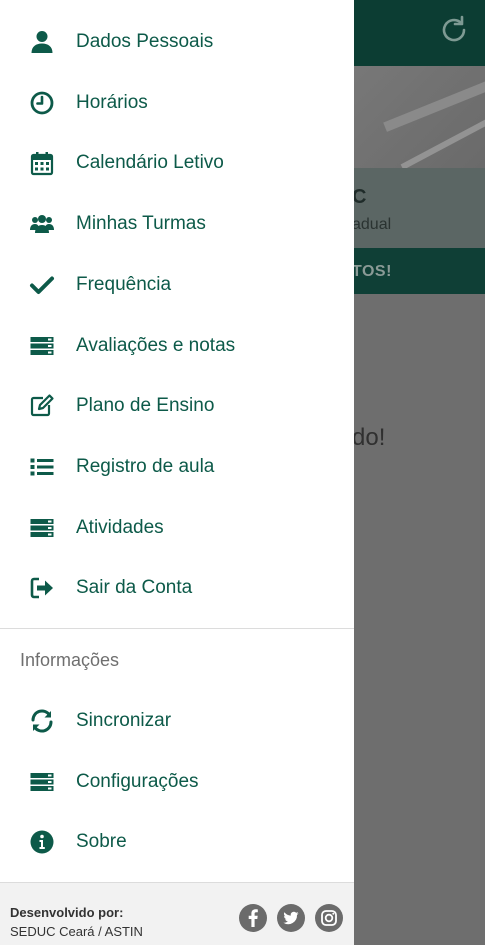  Describe the element at coordinates (369, 437) in the screenshot. I see `welcome-text: do!` at that location.